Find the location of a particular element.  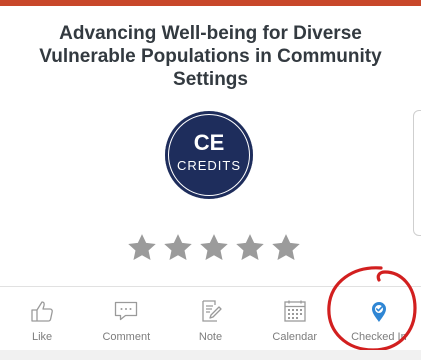

note-icon is located at coordinates (211, 311).